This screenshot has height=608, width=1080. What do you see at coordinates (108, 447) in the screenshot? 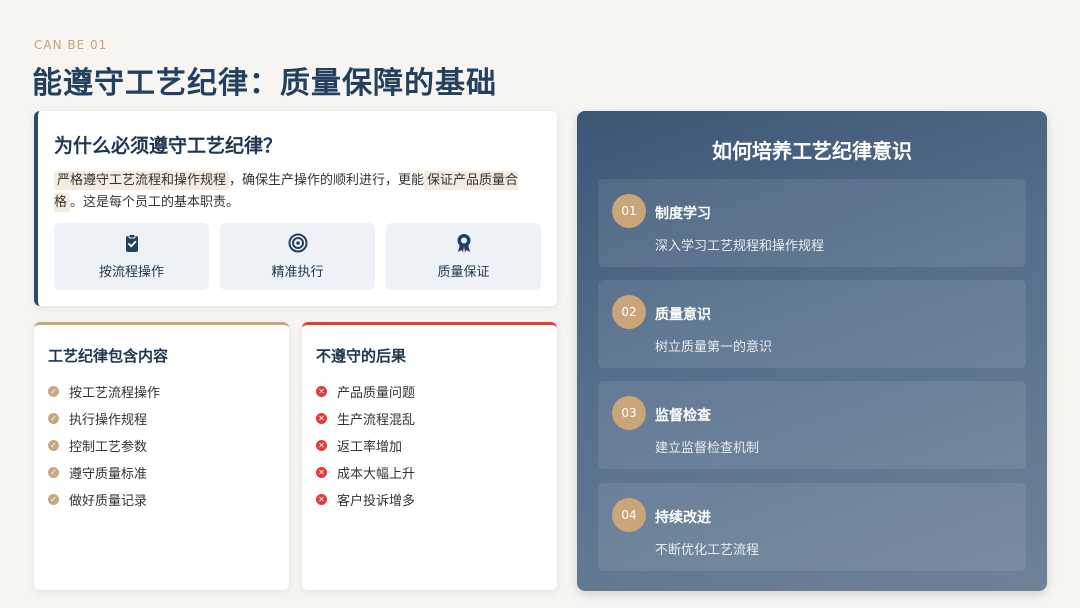
I see `list-item-label: 控制工艺参数` at bounding box center [108, 447].